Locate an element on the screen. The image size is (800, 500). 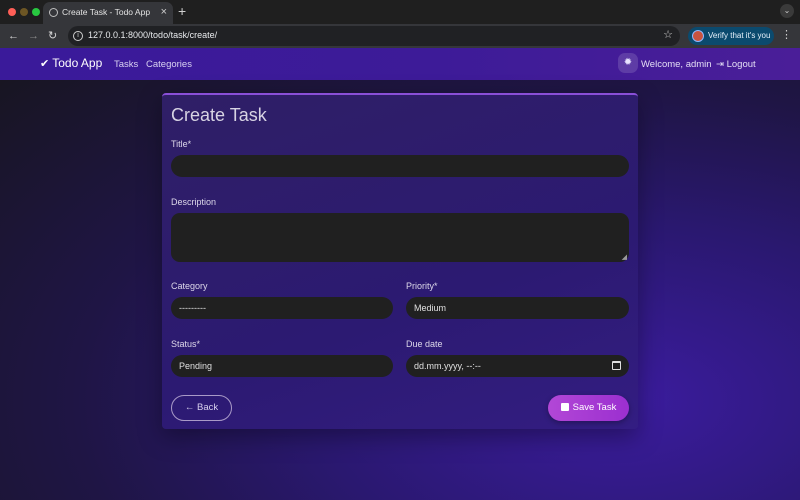
browser-tab-bar: Create Task - Todo App × + ⌄ is located at coordinates (400, 12).